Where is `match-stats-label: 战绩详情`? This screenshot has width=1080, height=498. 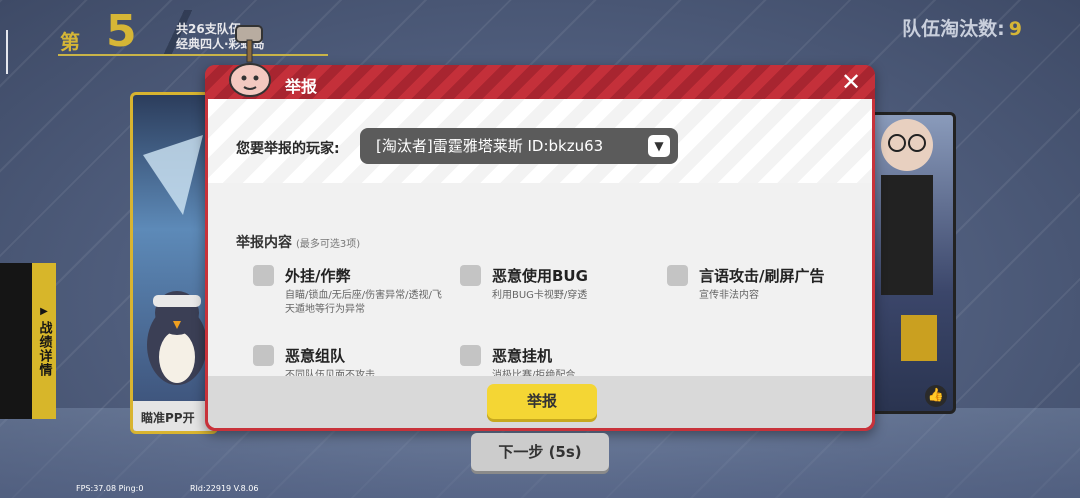 match-stats-label: 战绩详情 is located at coordinates (44, 348).